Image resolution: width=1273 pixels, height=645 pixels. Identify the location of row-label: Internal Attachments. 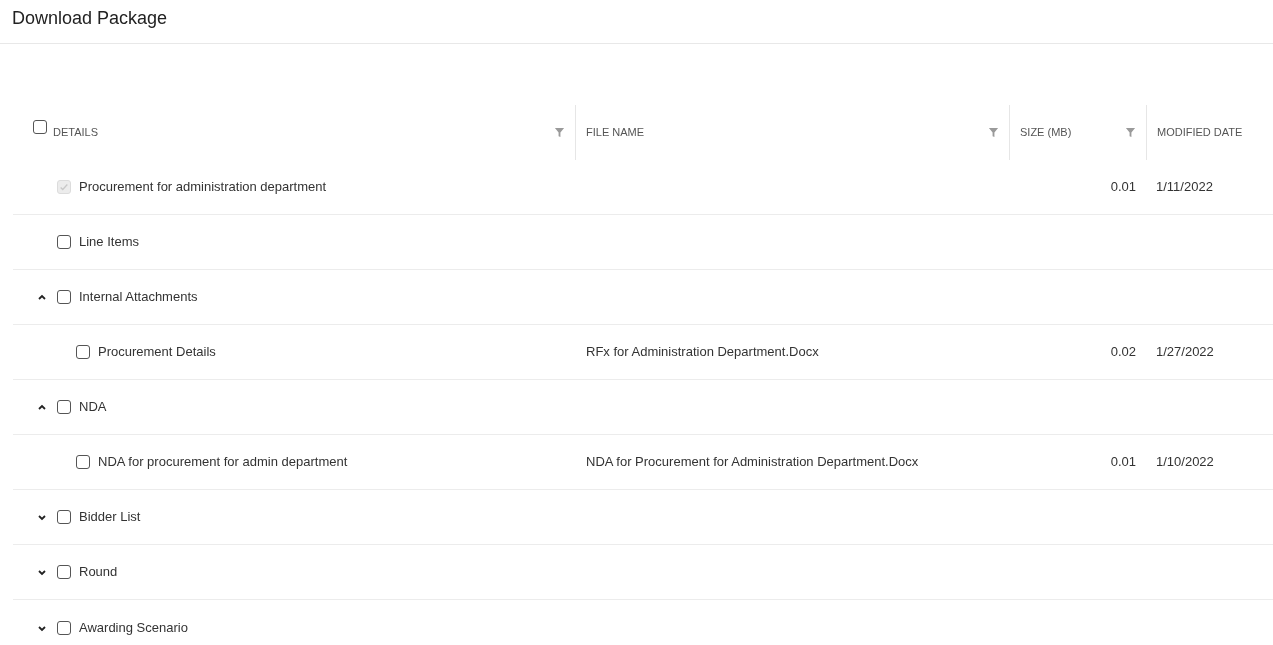
(138, 297).